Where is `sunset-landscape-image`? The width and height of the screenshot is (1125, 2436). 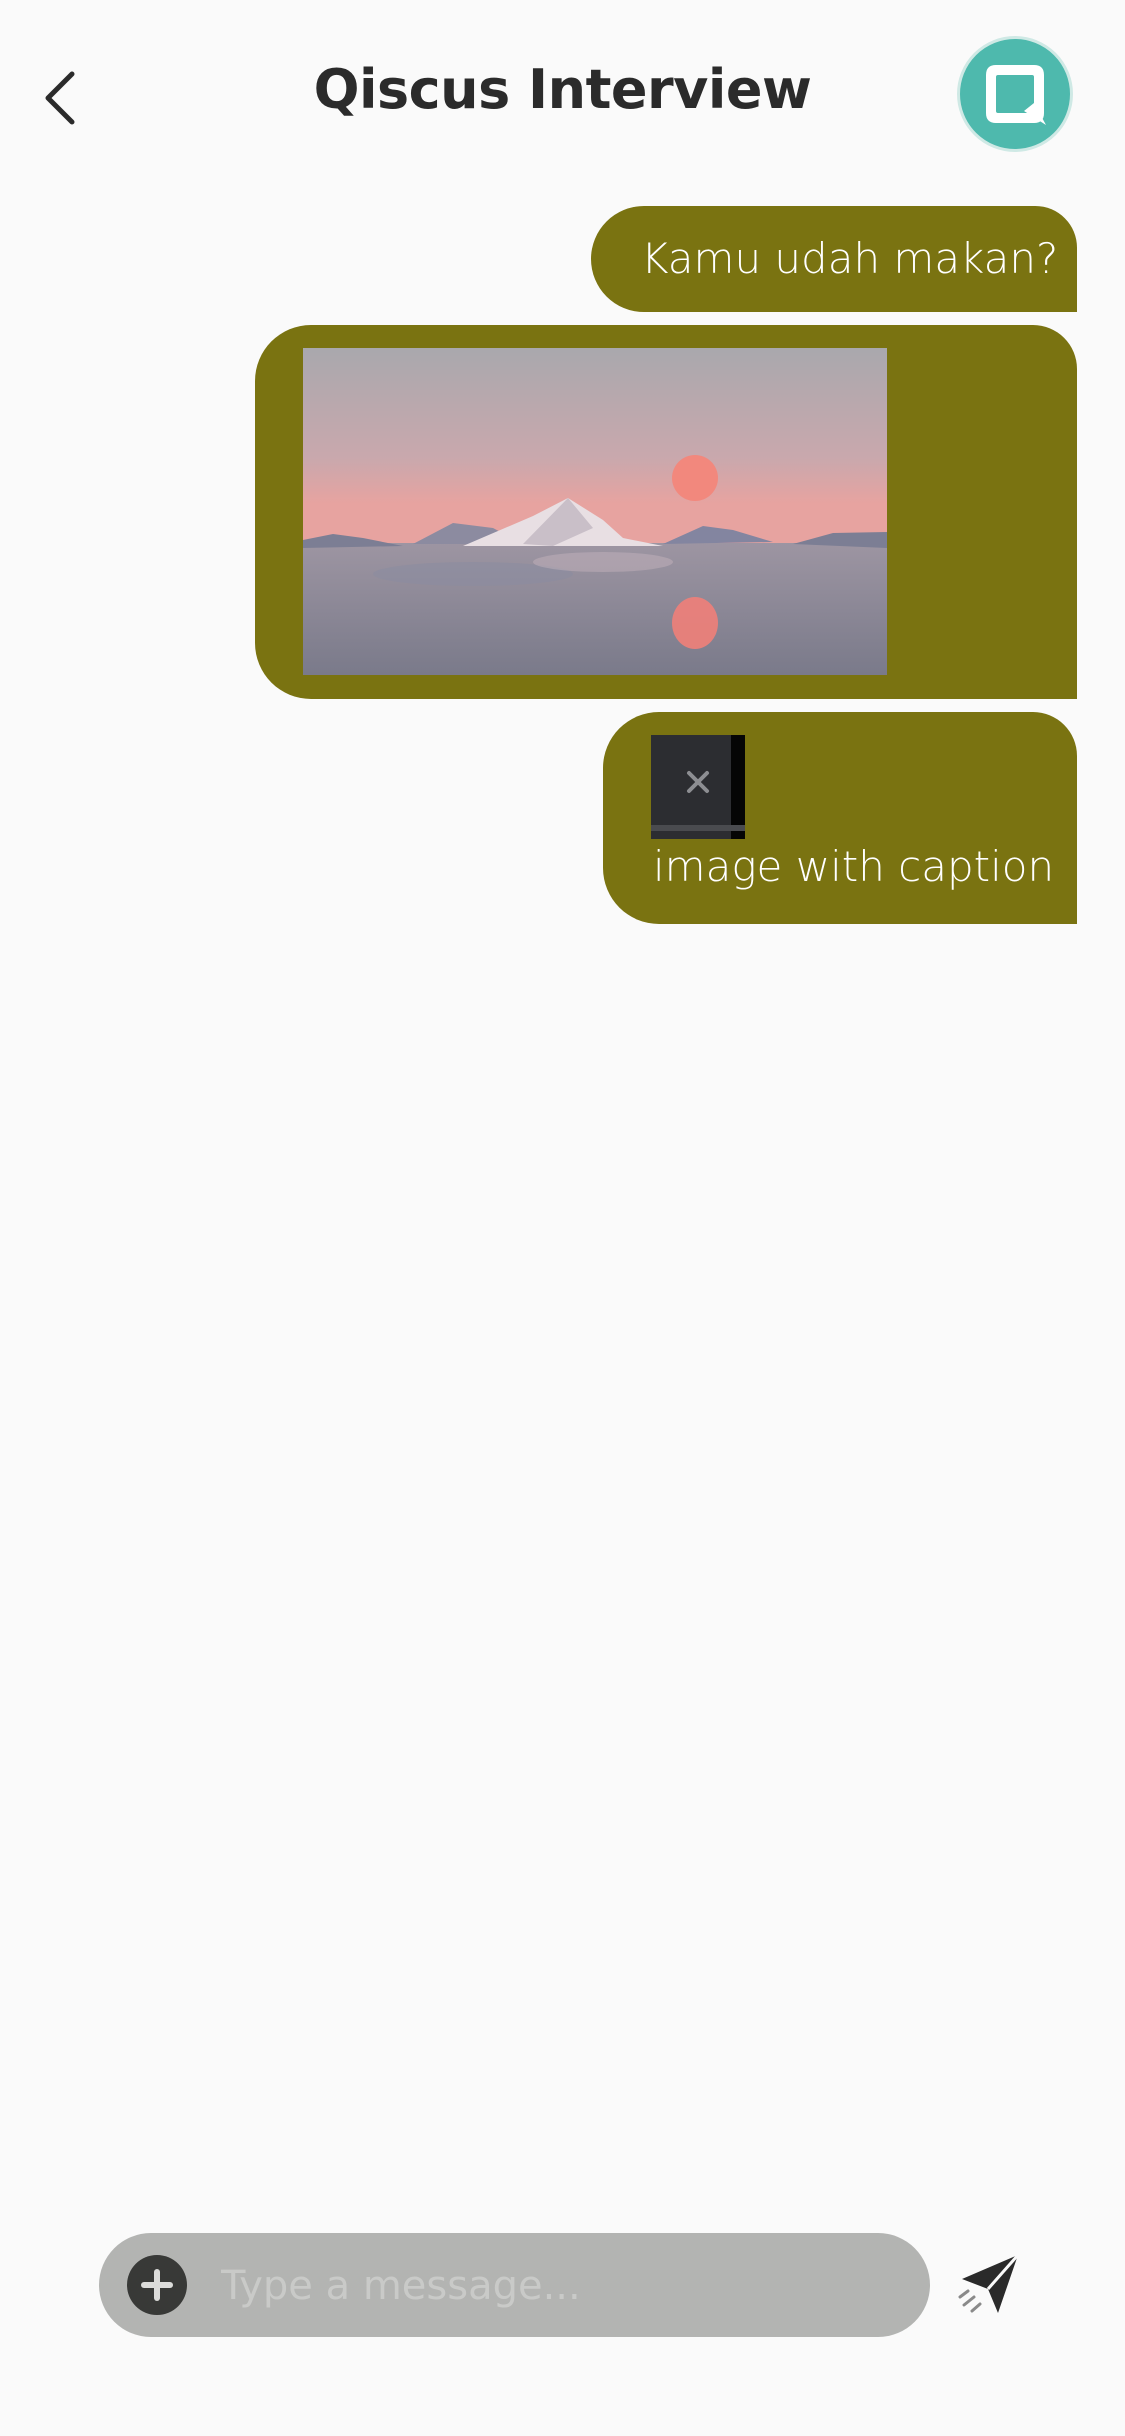
sunset-landscape-image is located at coordinates (595, 511).